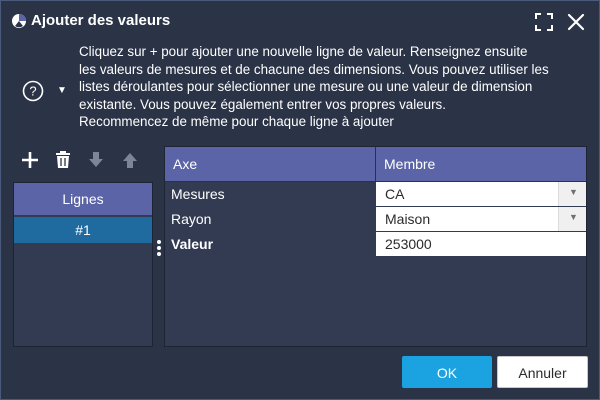 The height and width of the screenshot is (400, 600). Describe the element at coordinates (408, 219) in the screenshot. I see `rayon-select-value: Maison` at that location.